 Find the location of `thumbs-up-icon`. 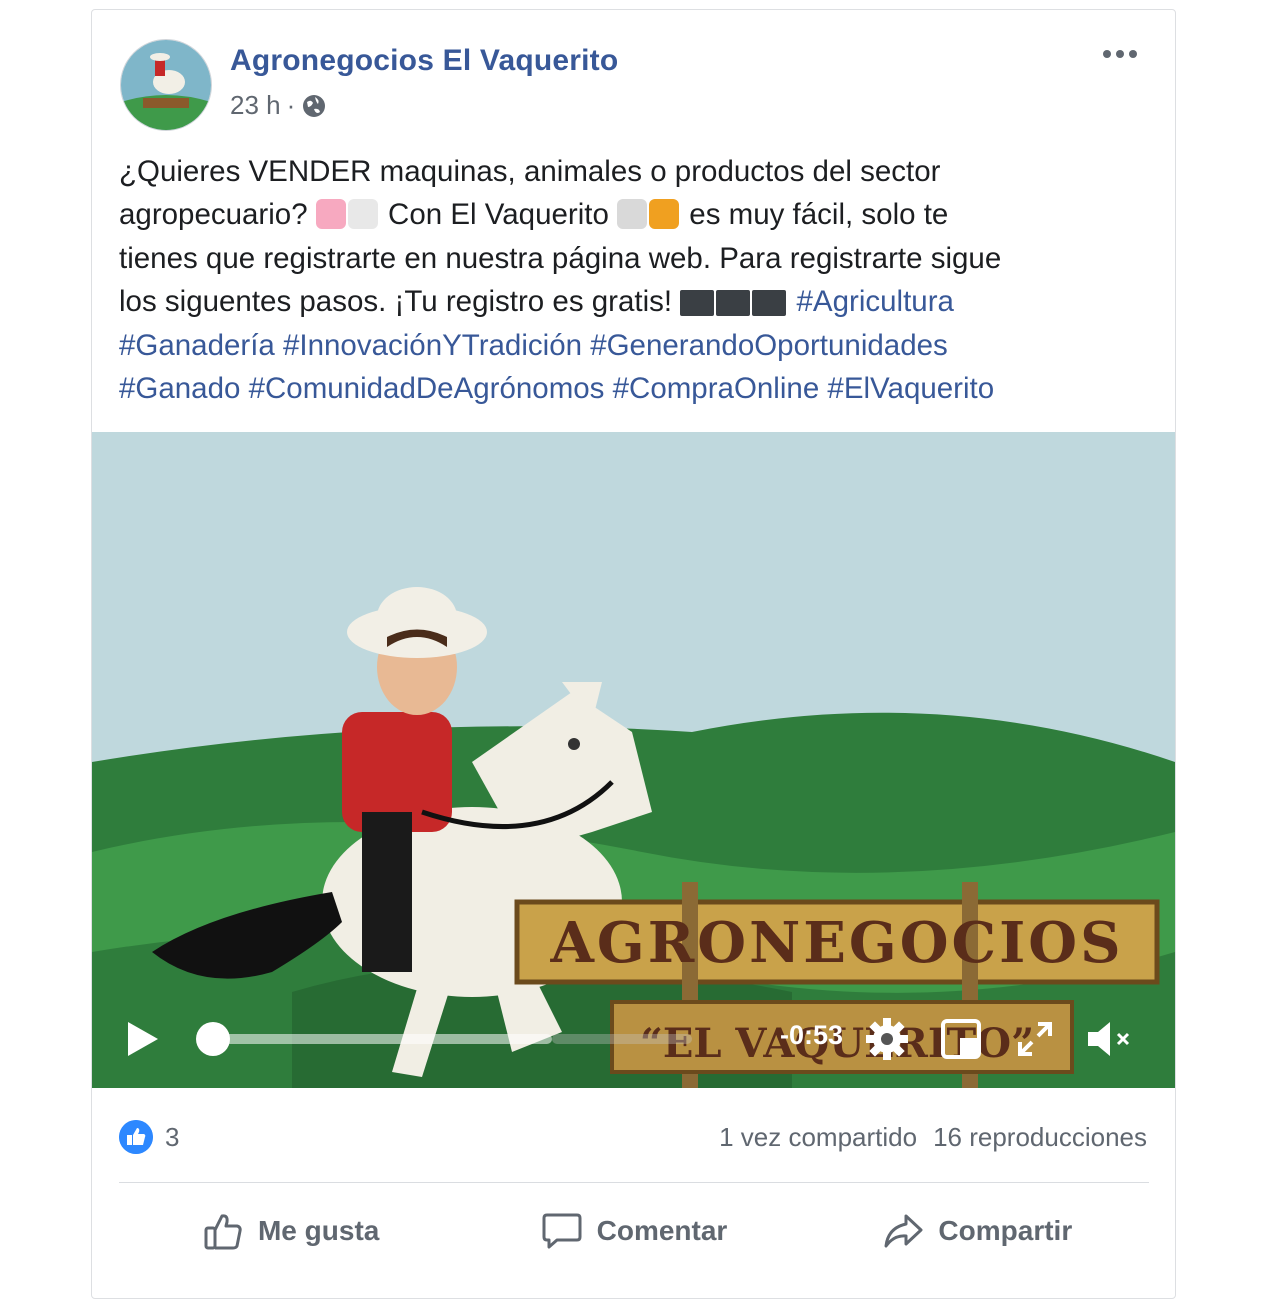

thumbs-up-icon is located at coordinates (223, 1232).